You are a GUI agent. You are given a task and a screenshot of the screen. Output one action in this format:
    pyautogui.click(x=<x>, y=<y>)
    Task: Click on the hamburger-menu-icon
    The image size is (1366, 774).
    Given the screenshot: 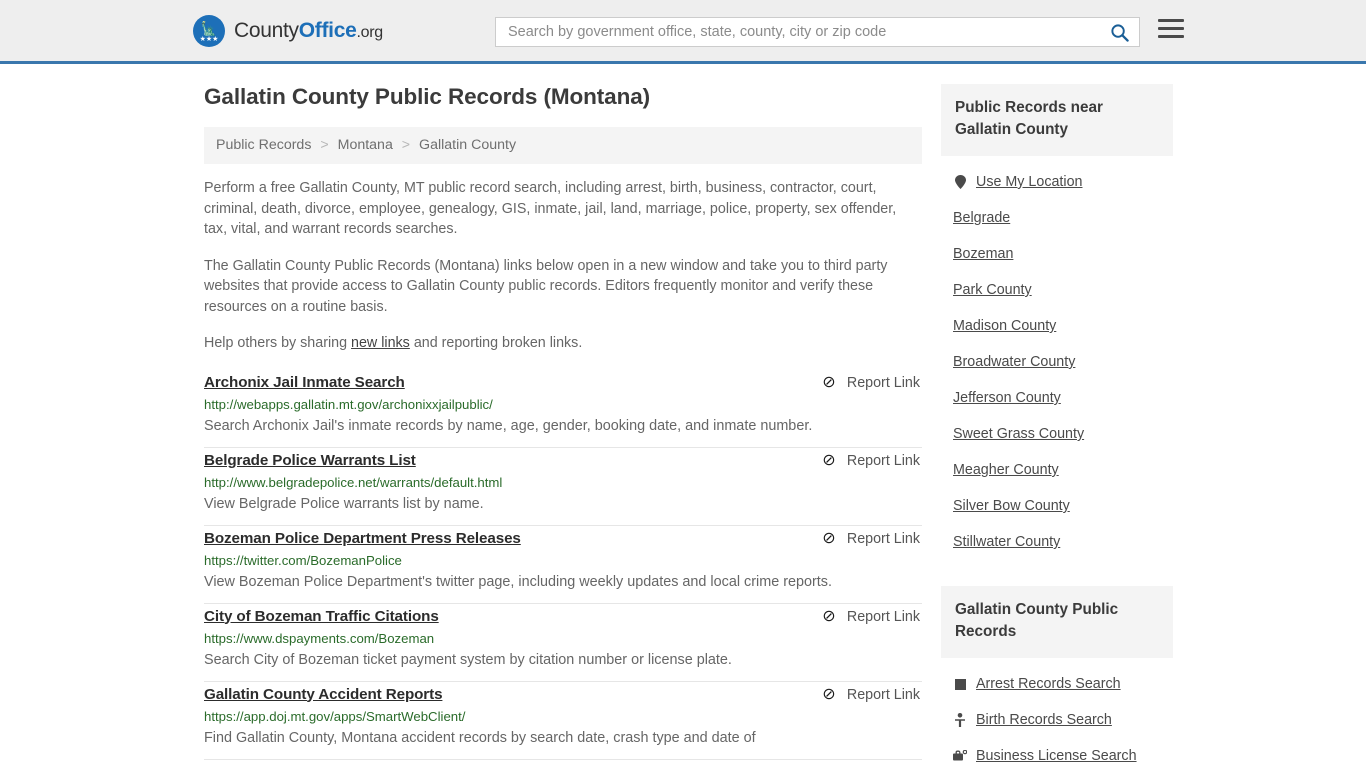 What is the action you would take?
    pyautogui.click(x=1171, y=28)
    